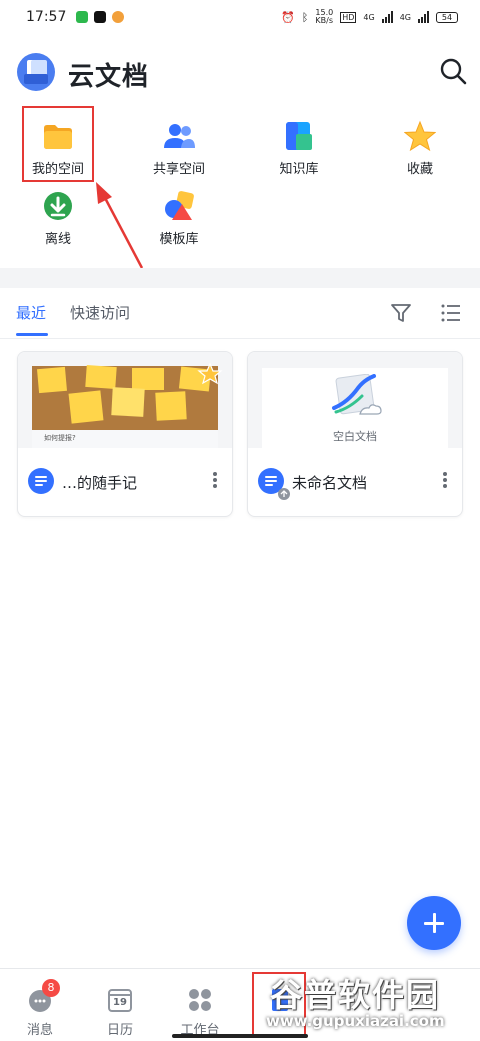 Image resolution: width=480 pixels, height=1041 pixels. Describe the element at coordinates (324, 16) in the screenshot. I see `network-speed: 15.0 KB/s` at that location.